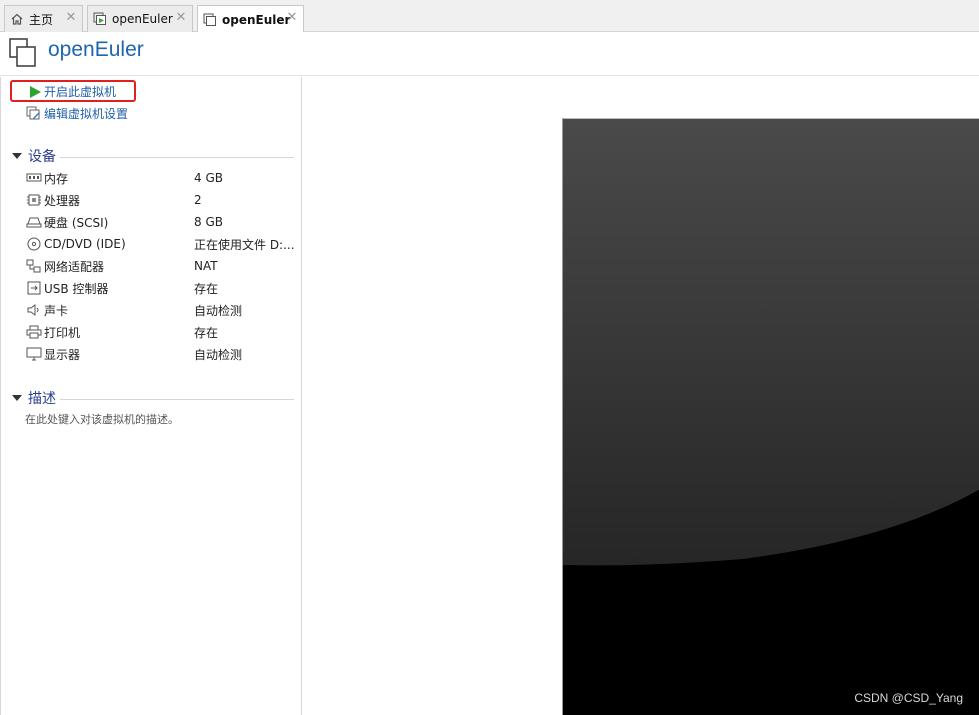 The width and height of the screenshot is (979, 715). I want to click on description-section-header: 描述, so click(153, 398).